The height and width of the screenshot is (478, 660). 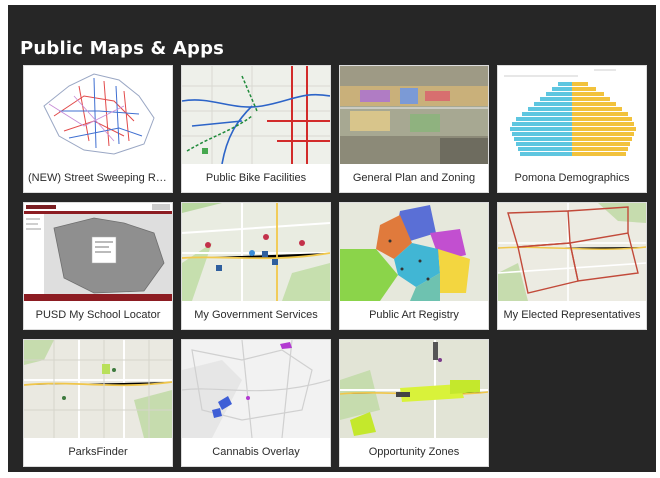 What do you see at coordinates (414, 315) in the screenshot?
I see `app-card-label: Public Art Registry` at bounding box center [414, 315].